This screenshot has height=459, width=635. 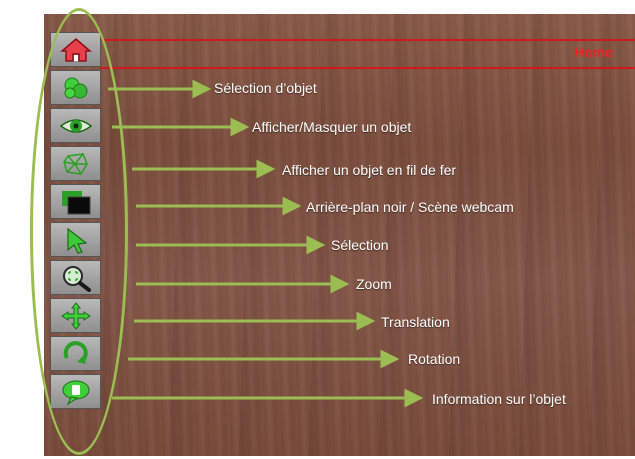 I want to click on toolbar, so click(x=76, y=222).